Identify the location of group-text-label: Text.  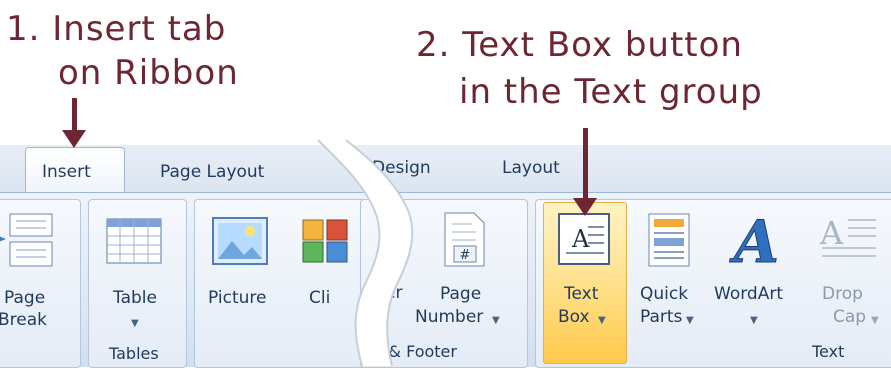
(828, 351).